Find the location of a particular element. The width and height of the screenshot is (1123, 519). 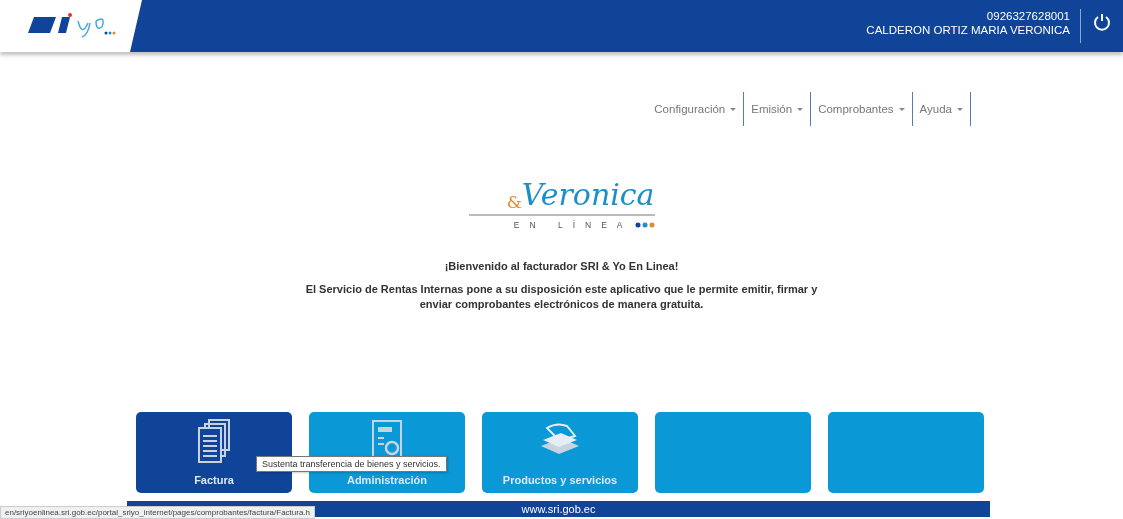

user-ruc: 0926327628001 is located at coordinates (1028, 16).